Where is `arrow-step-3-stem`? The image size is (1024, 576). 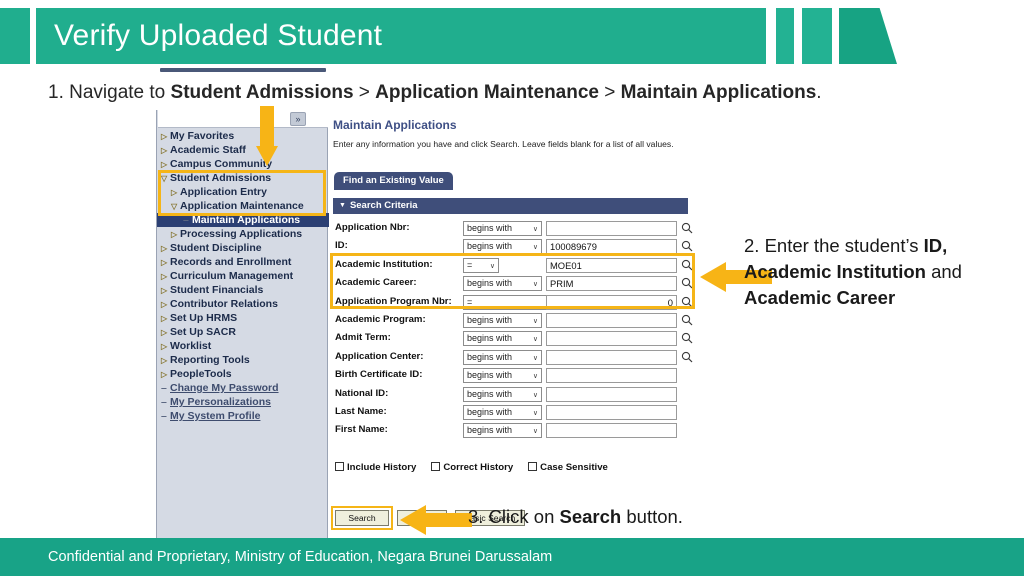 arrow-step-3-stem is located at coordinates (448, 520).